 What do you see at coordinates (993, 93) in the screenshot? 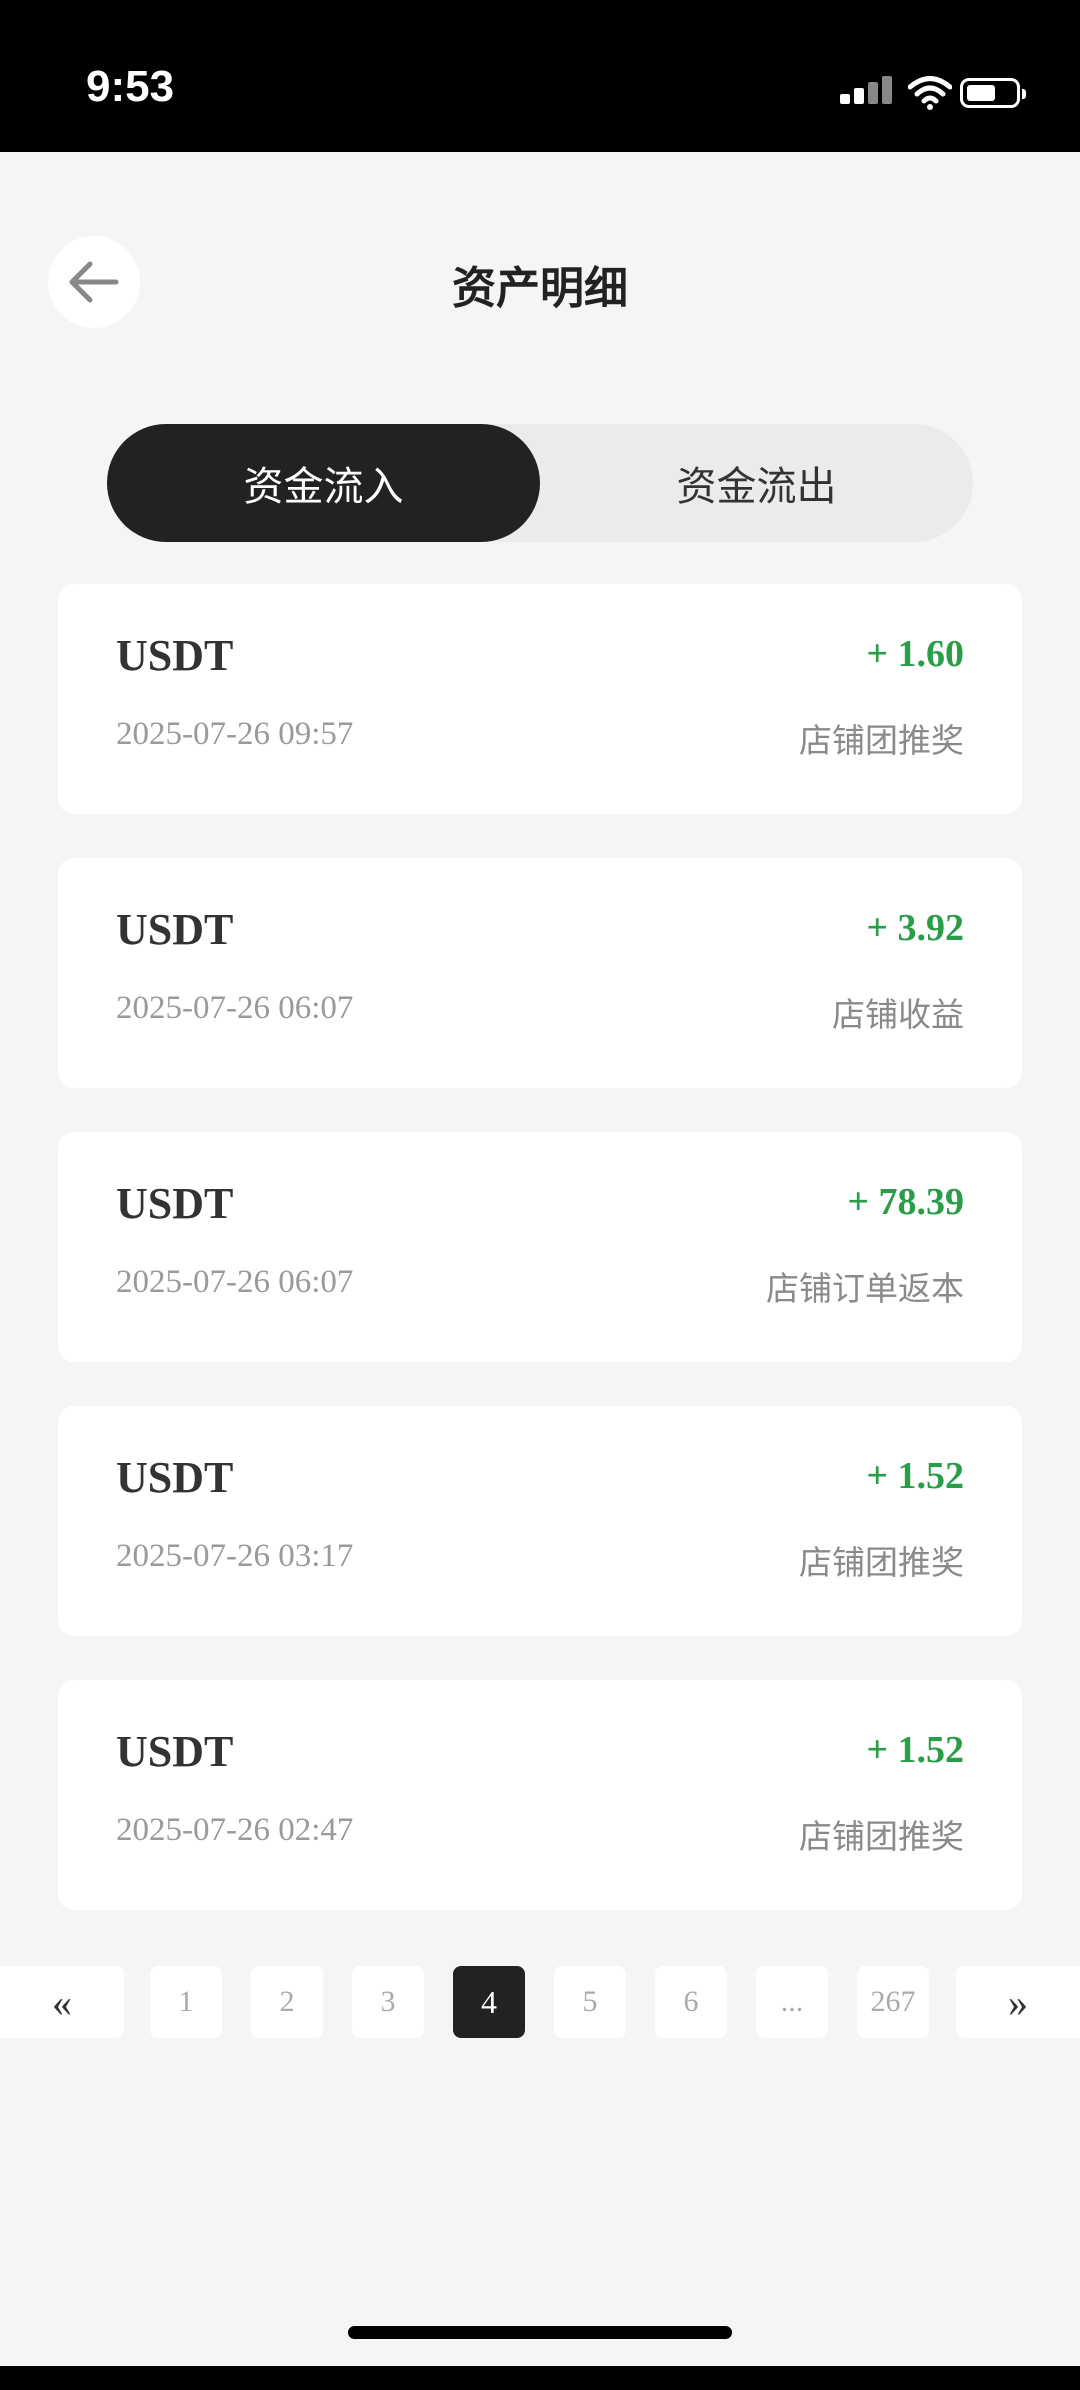
I see `battery-icon` at bounding box center [993, 93].